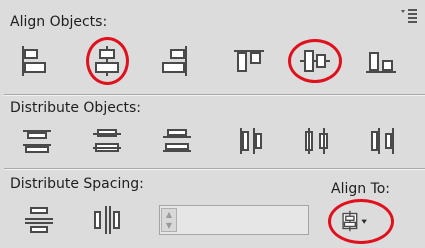 The image size is (425, 248). I want to click on align-horizontal-centers-icon, so click(107, 61).